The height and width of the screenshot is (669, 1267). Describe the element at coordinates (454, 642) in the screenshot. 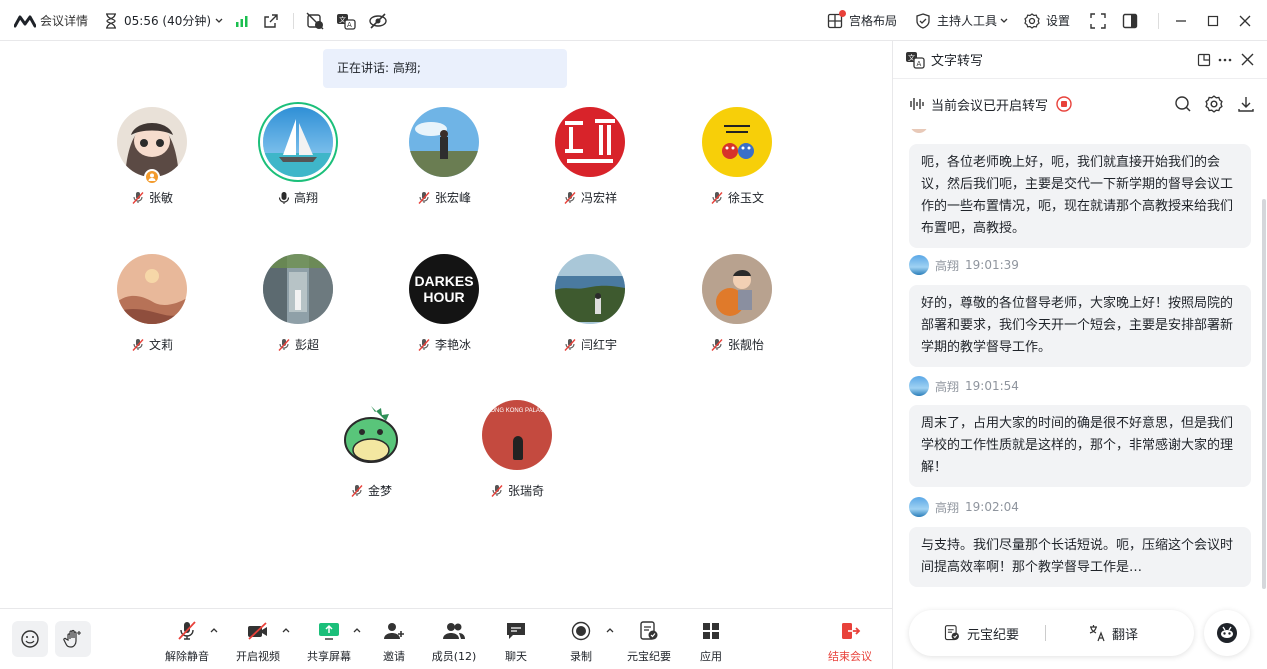

I see `members-button: 成员(12)` at that location.